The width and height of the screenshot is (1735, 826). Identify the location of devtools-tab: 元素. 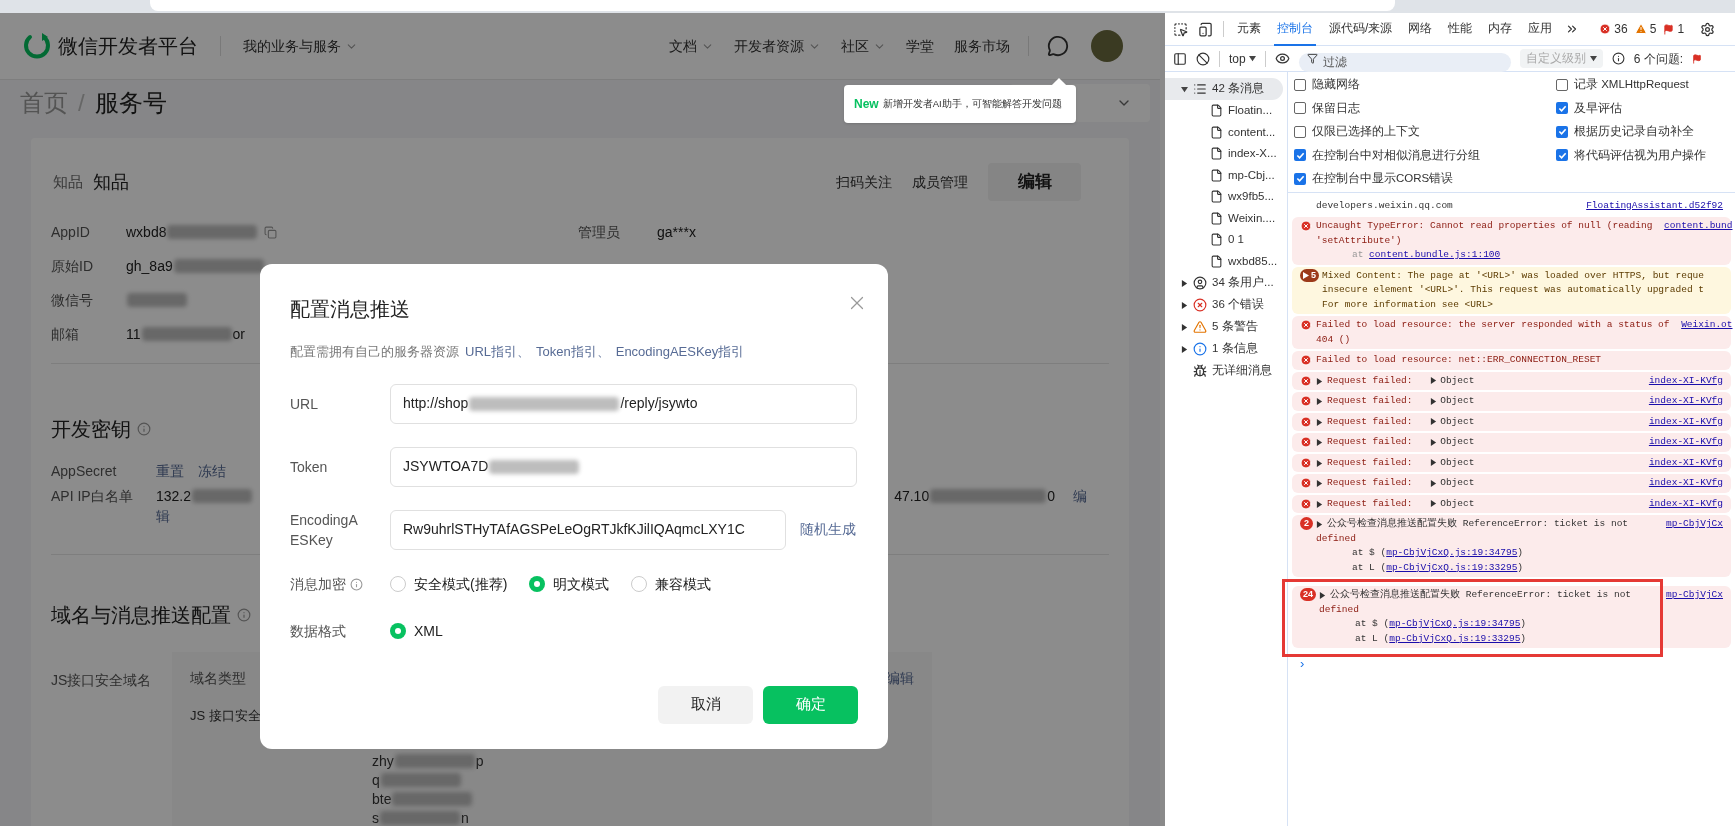
(1249, 29).